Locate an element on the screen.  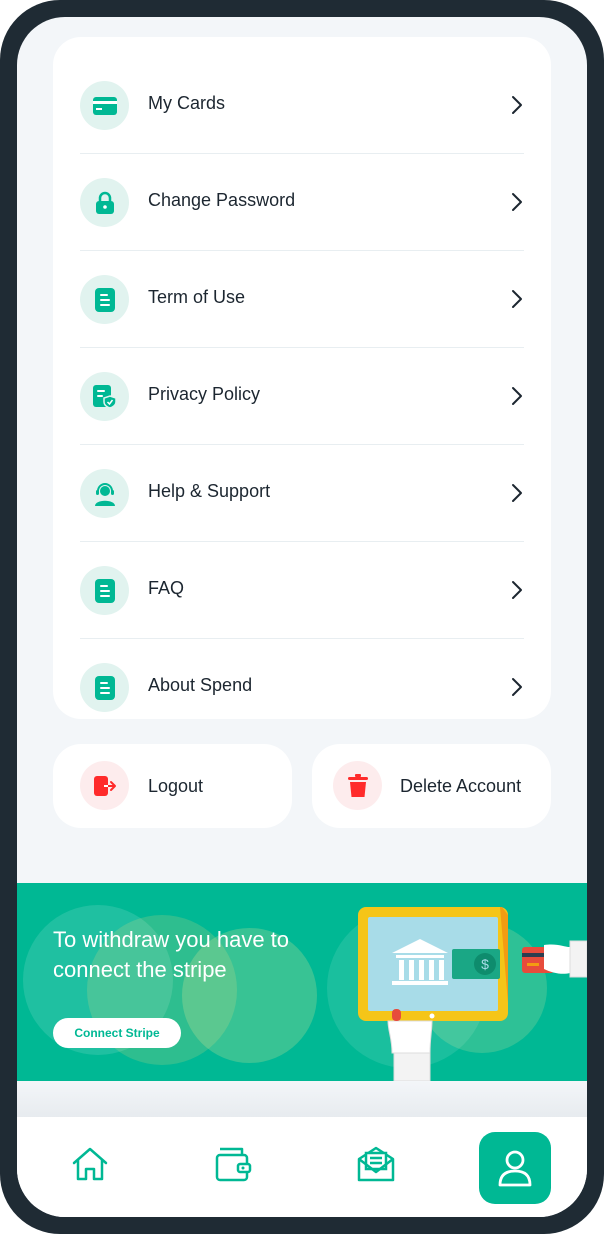
menu-item-label: My Cards is located at coordinates (187, 103).